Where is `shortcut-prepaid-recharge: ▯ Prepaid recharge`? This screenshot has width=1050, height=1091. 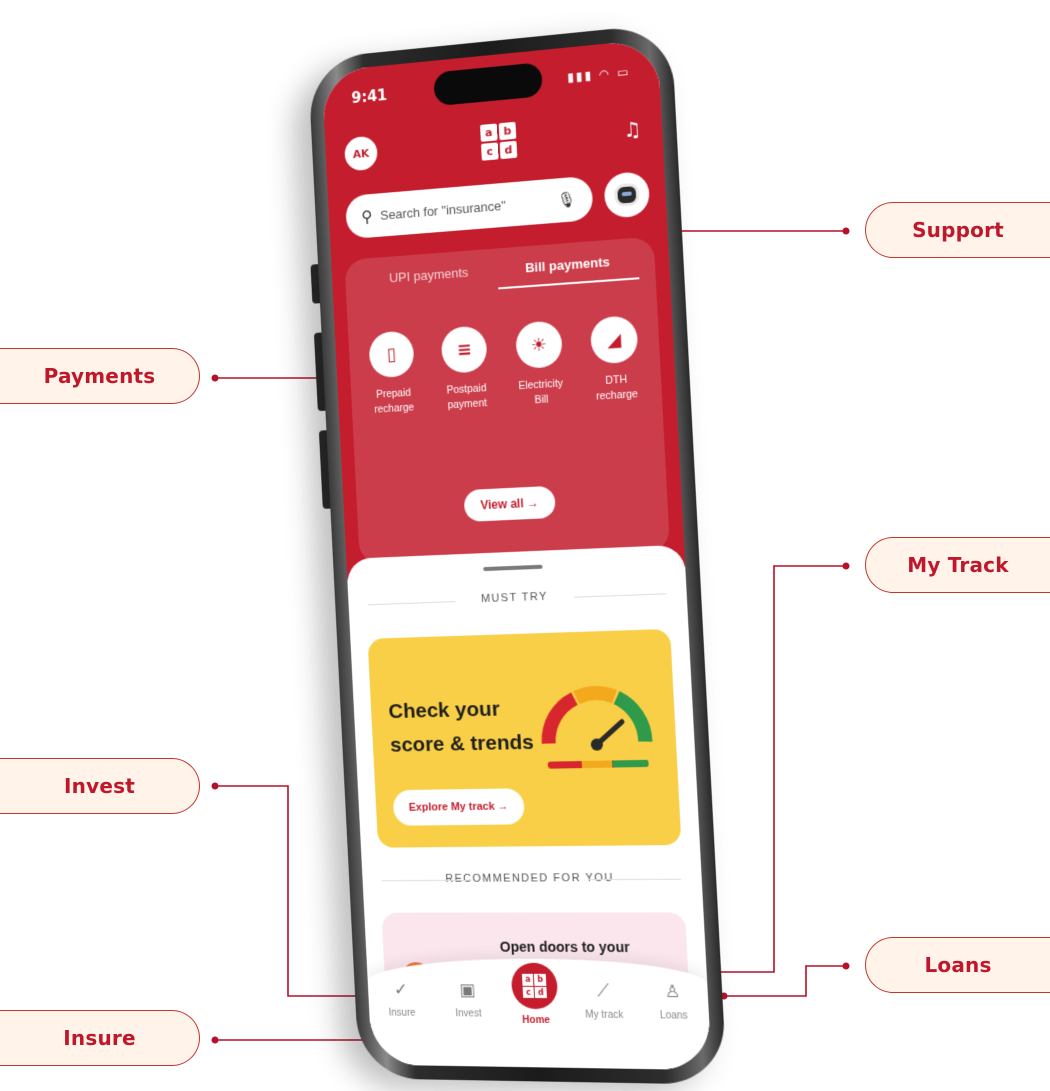
shortcut-prepaid-recharge: ▯ Prepaid recharge is located at coordinates (393, 374).